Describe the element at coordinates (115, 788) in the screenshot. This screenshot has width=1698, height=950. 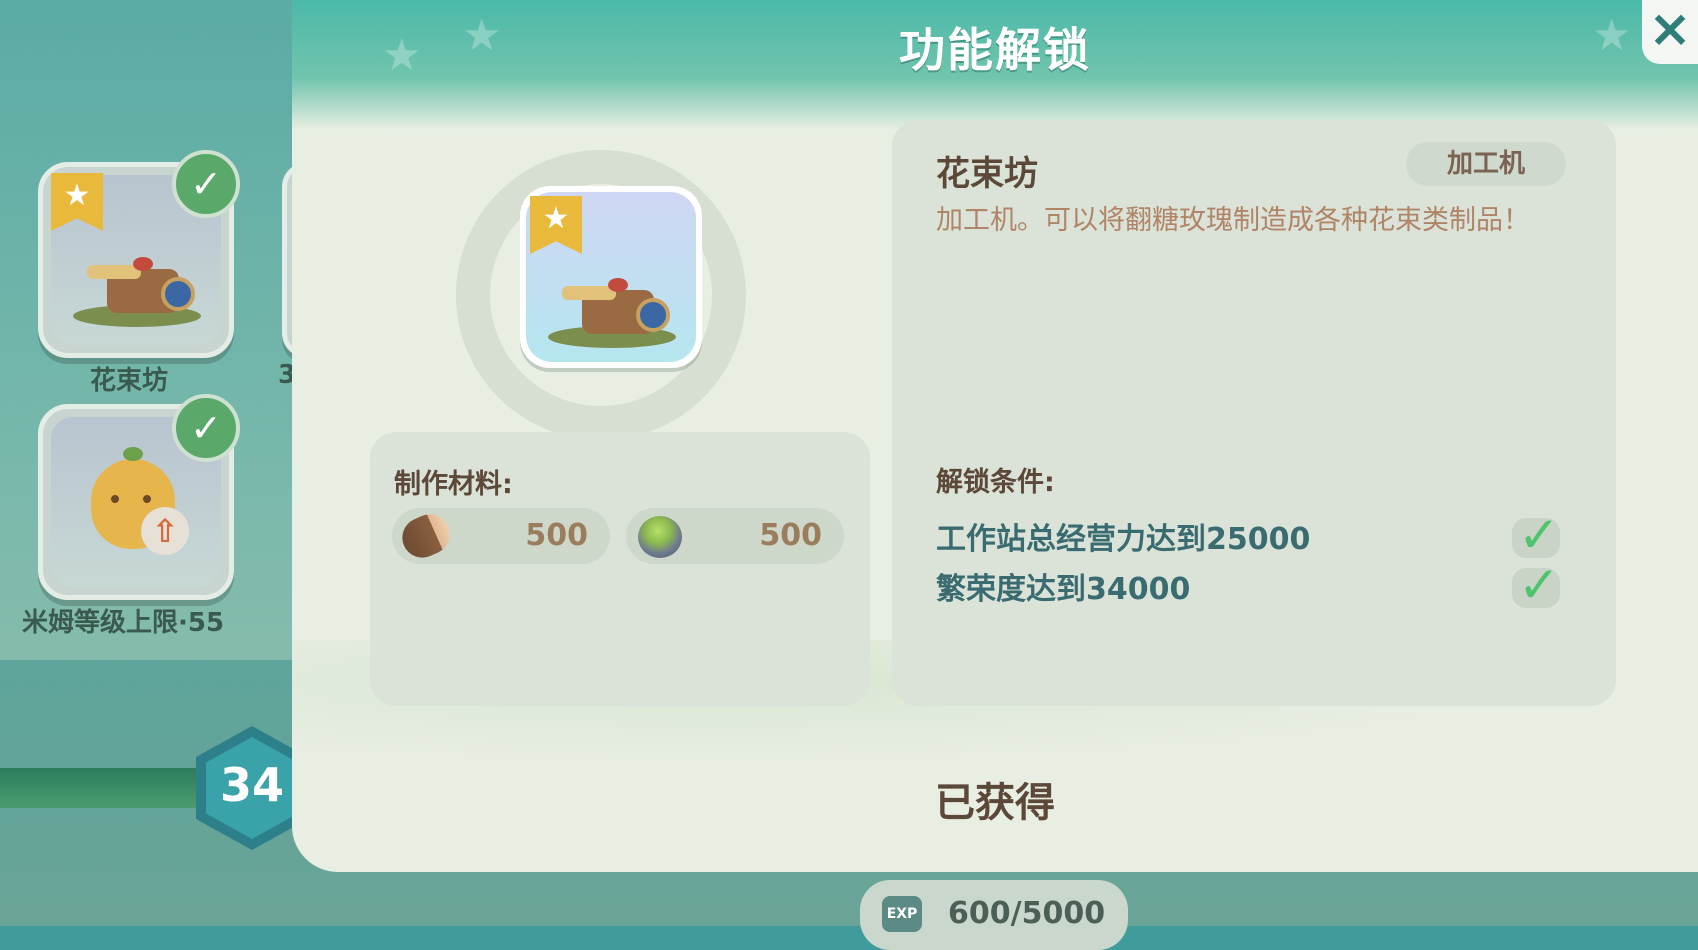
I see `level-progress-bar` at that location.